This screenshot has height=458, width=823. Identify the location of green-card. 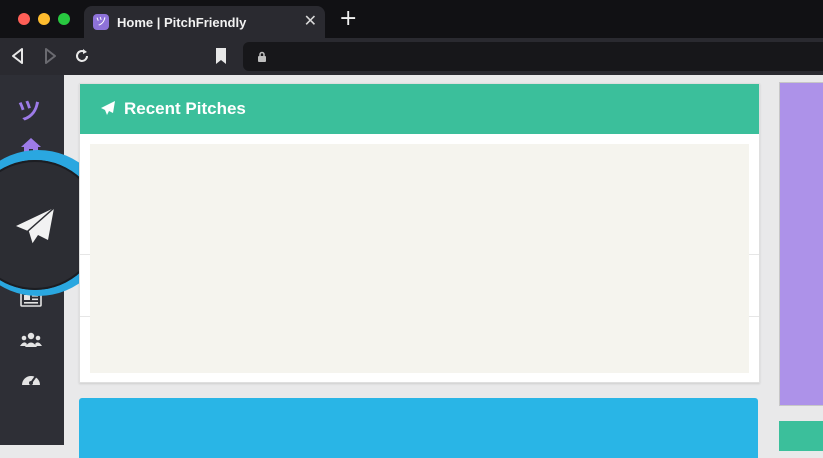
(801, 436).